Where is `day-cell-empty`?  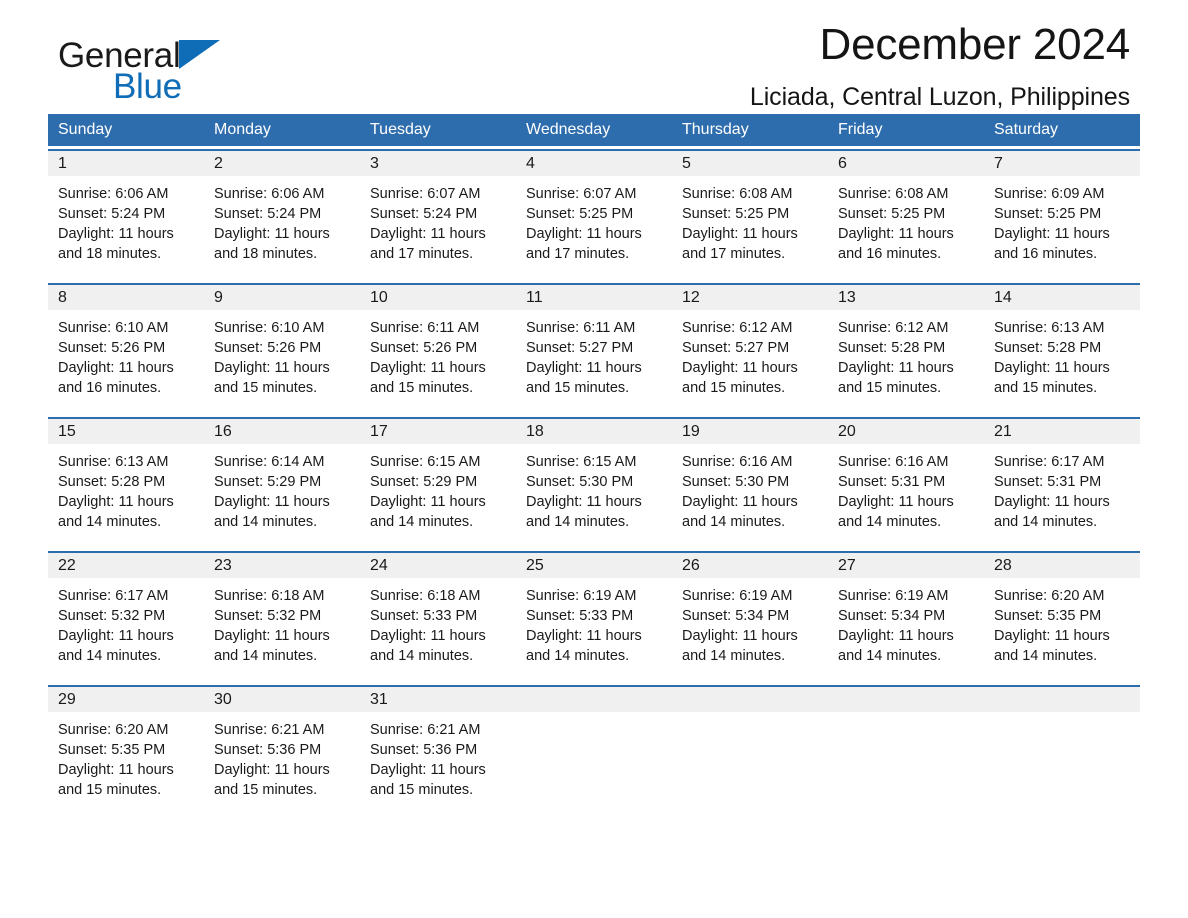
day-cell-empty is located at coordinates (750, 748).